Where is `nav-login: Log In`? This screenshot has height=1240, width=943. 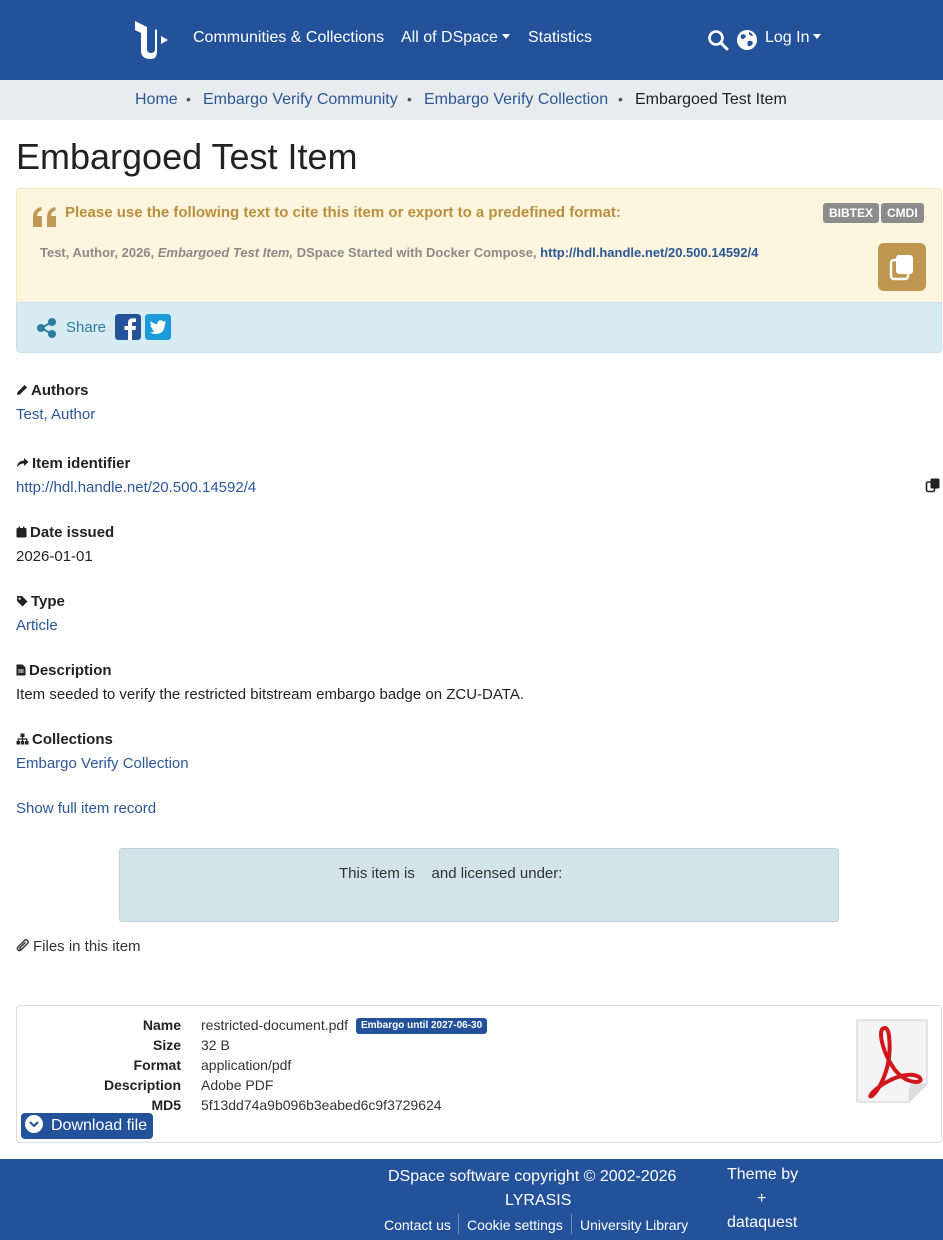 nav-login: Log In is located at coordinates (793, 38).